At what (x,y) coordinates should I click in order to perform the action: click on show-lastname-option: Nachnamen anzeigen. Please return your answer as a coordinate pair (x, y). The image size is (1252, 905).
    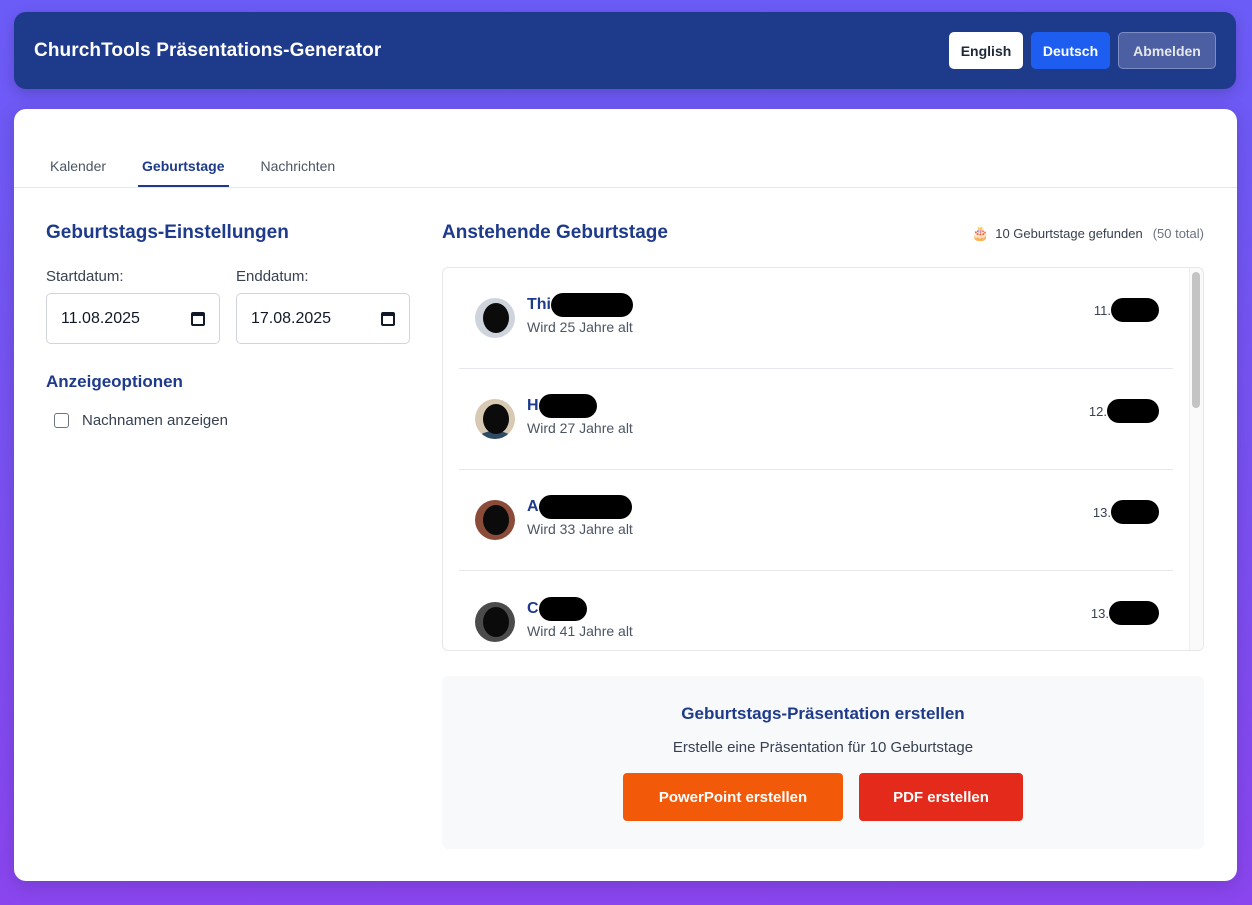
    Looking at the image, I should click on (232, 420).